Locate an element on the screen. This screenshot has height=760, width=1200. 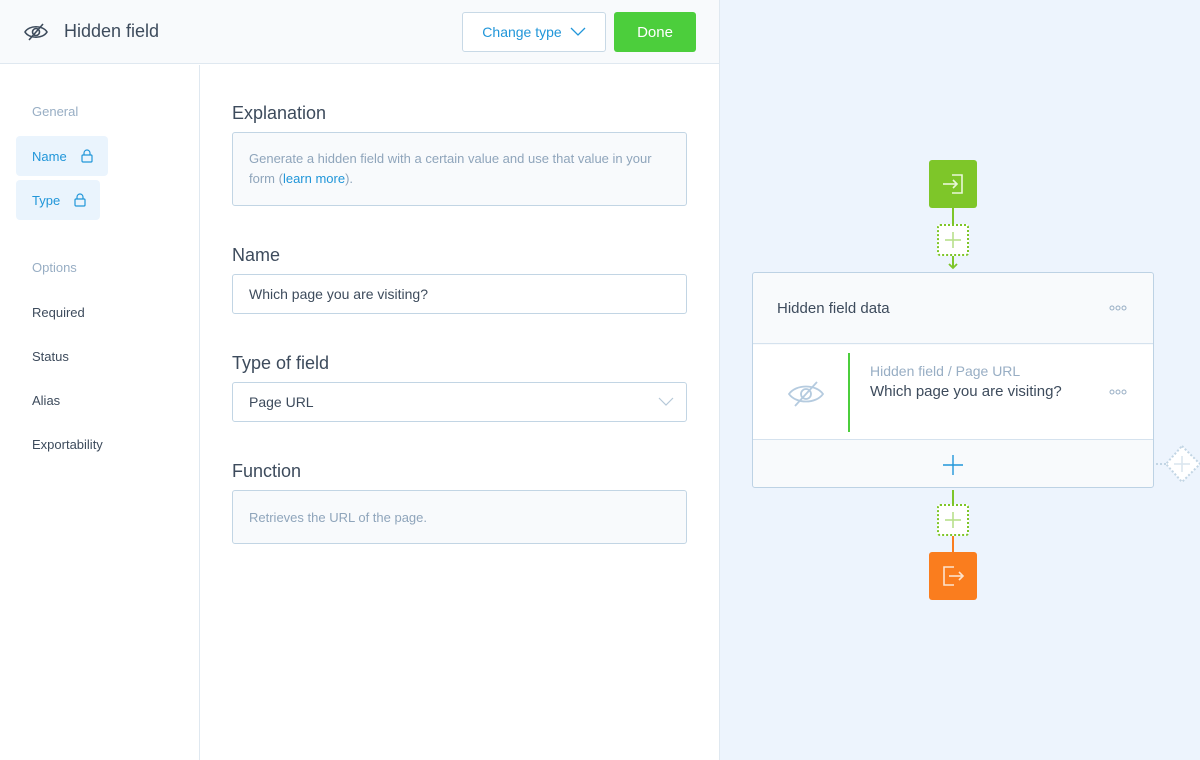
header: Hidden field Change type Done is located at coordinates (359, 32).